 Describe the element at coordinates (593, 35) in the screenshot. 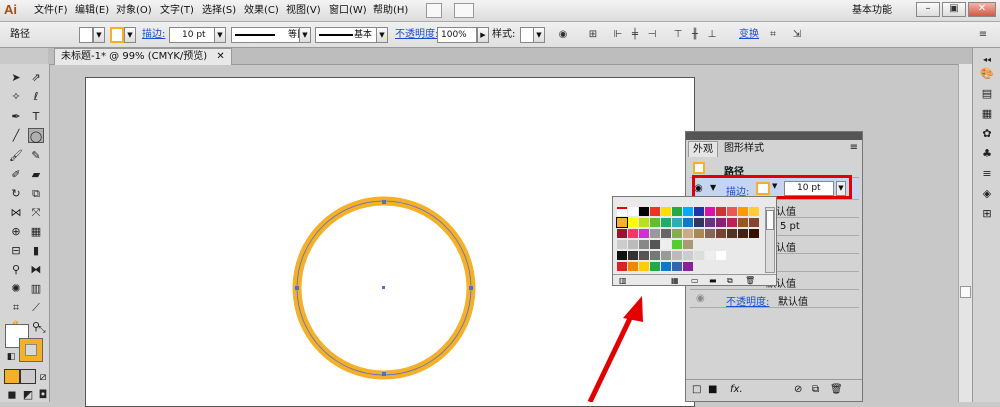

I see `align-to-icon: ⊞` at that location.